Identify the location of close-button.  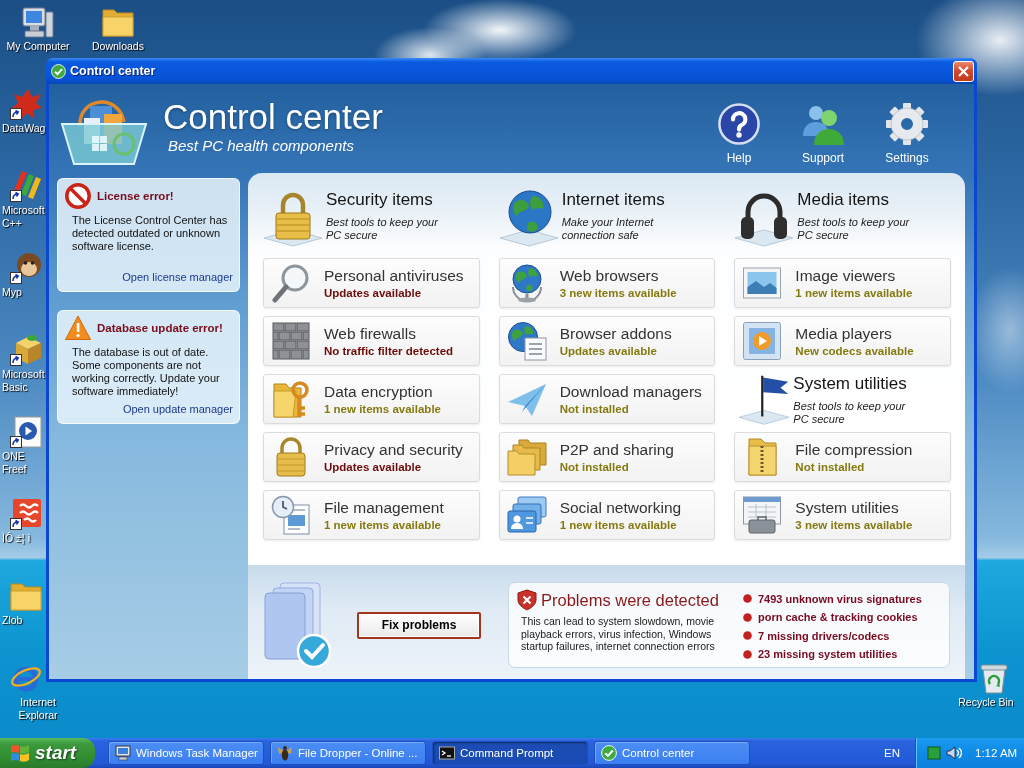
(963, 71).